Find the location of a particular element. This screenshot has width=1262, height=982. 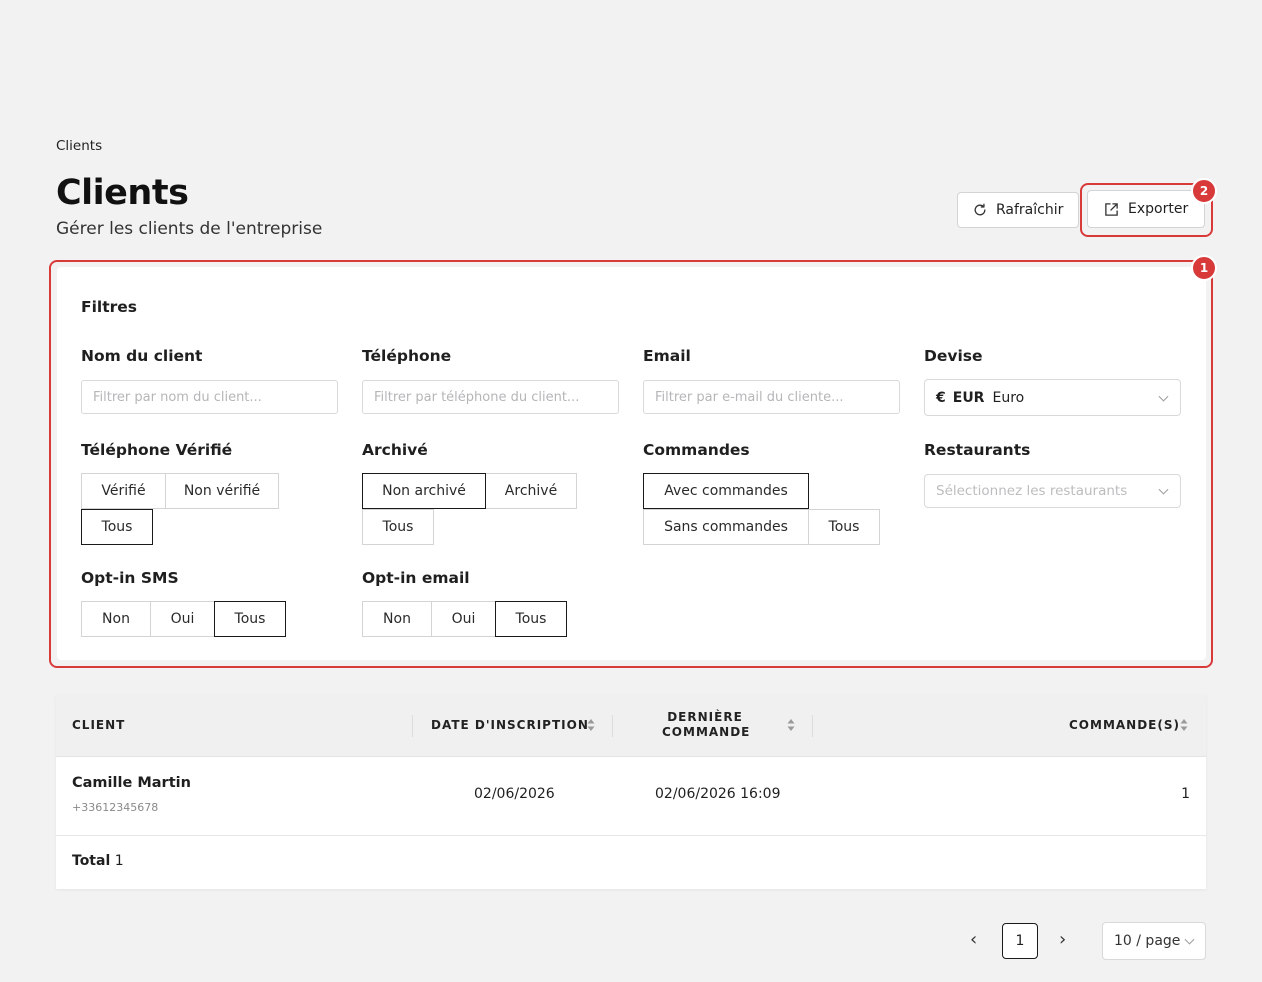

client-phone: +33612345678 is located at coordinates (115, 807).